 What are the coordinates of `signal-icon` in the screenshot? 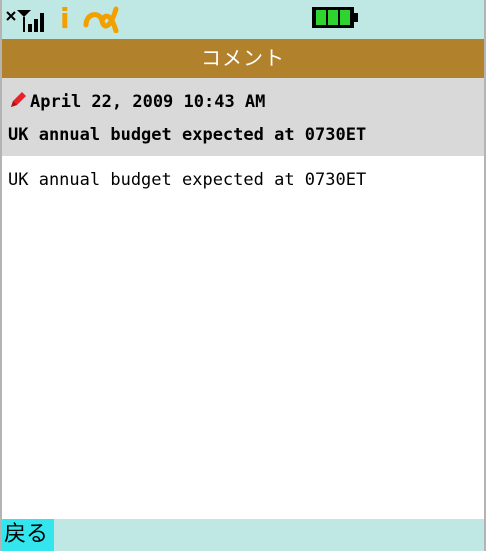 It's located at (31, 22).